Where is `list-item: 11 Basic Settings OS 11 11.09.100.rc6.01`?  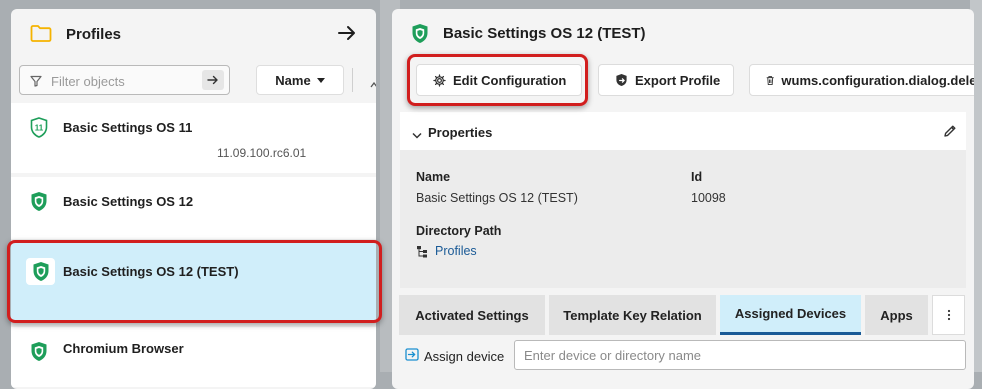
list-item: 11 Basic Settings OS 11 11.09.100.rc6.01 is located at coordinates (193, 138).